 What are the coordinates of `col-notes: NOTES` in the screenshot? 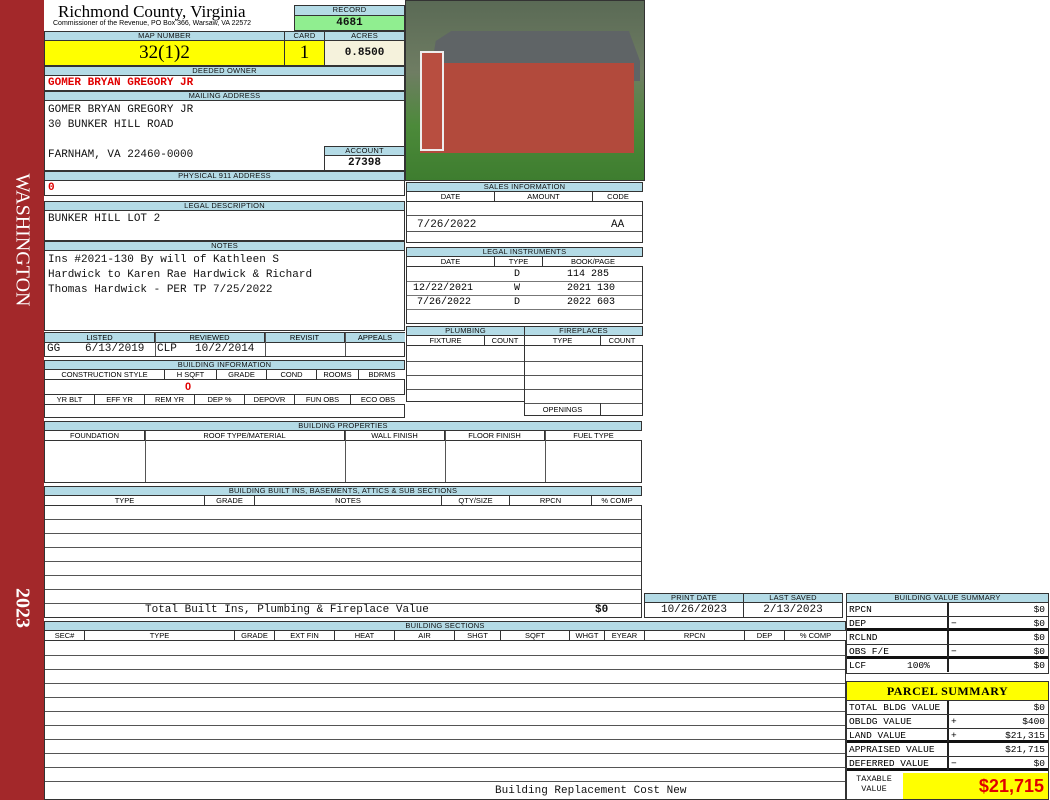 It's located at (348, 501).